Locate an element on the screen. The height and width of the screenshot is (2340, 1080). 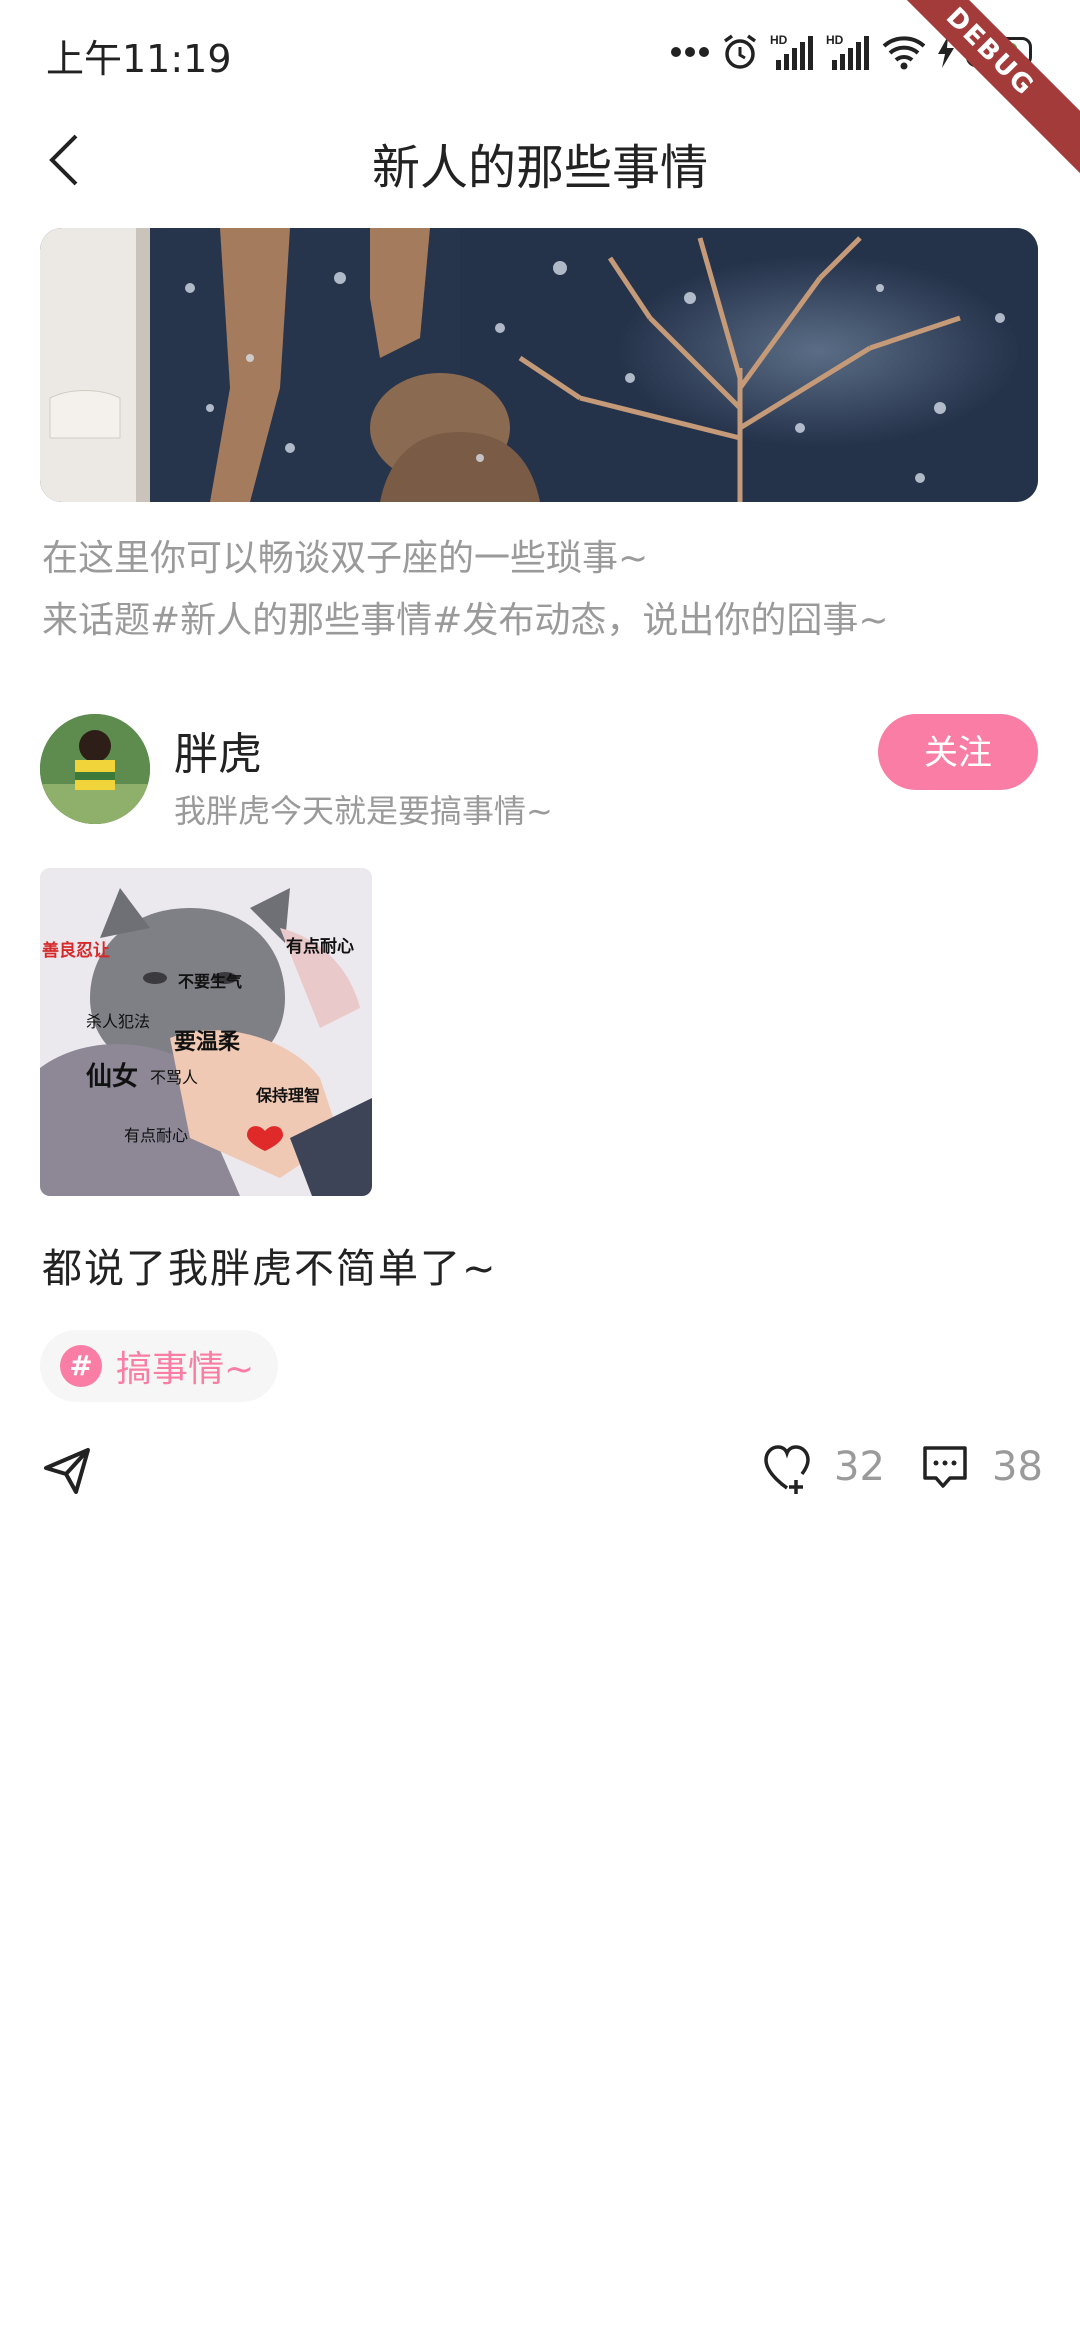
more-dots-icon is located at coordinates (690, 52).